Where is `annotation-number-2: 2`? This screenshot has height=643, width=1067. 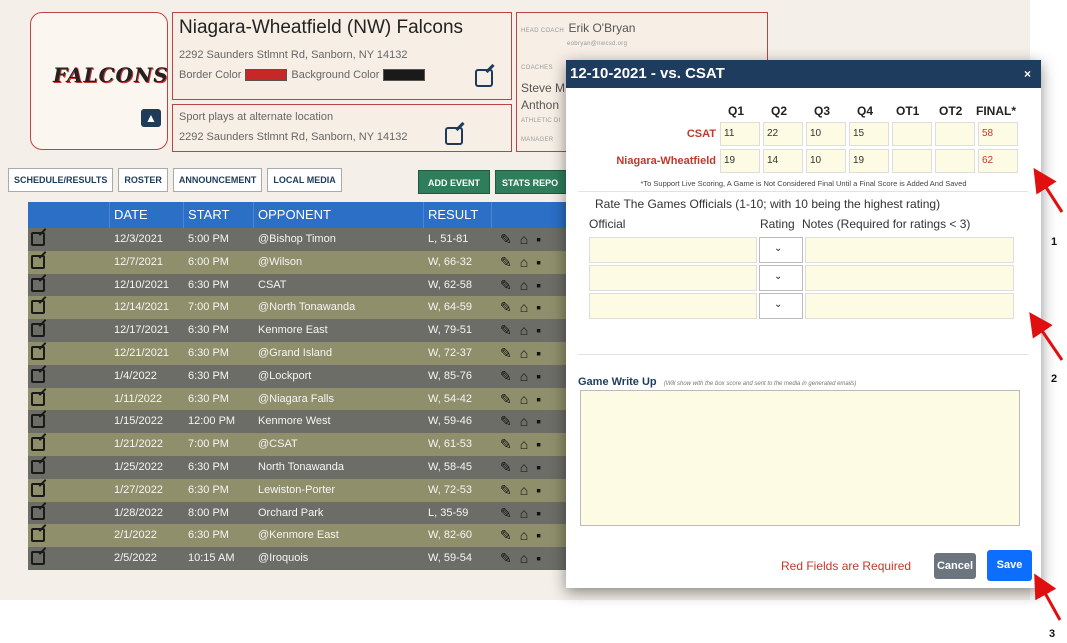 annotation-number-2: 2 is located at coordinates (1054, 379).